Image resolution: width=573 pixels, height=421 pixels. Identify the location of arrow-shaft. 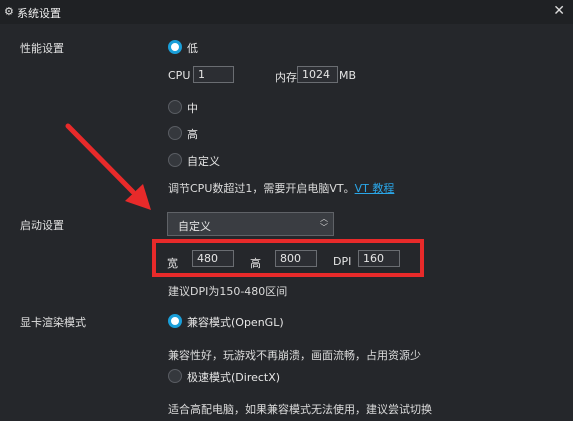
(100, 159).